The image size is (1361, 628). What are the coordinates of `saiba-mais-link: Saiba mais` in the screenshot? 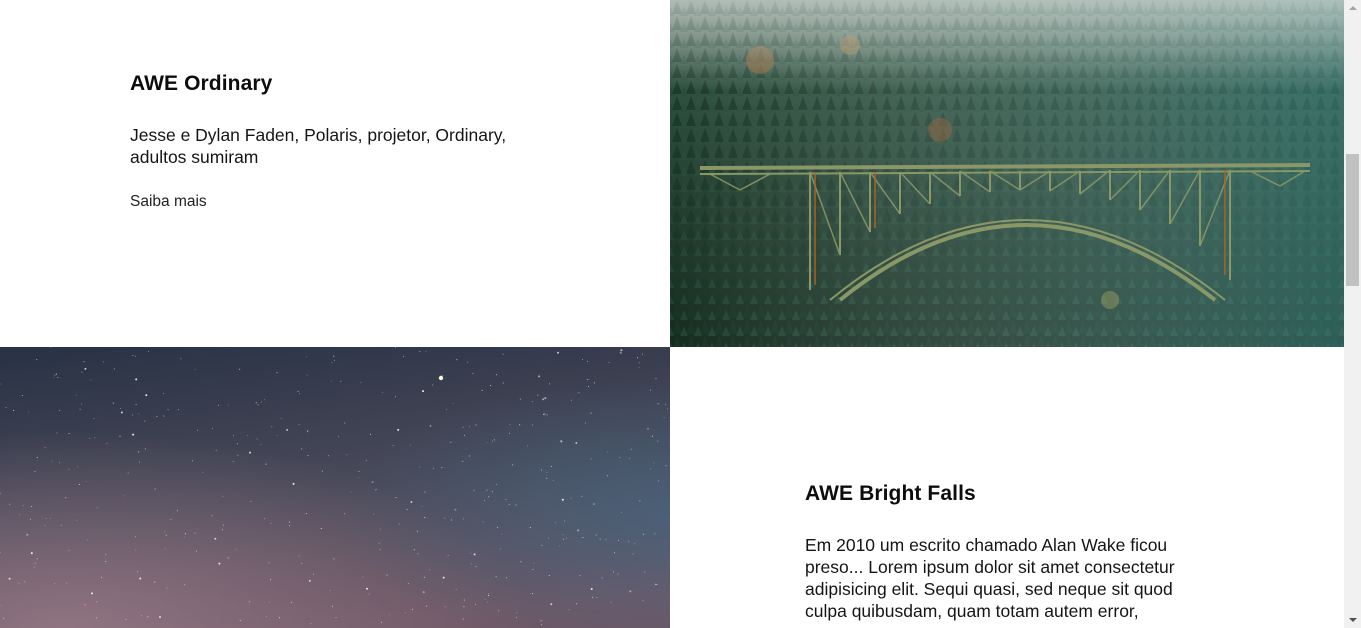 It's located at (168, 202).